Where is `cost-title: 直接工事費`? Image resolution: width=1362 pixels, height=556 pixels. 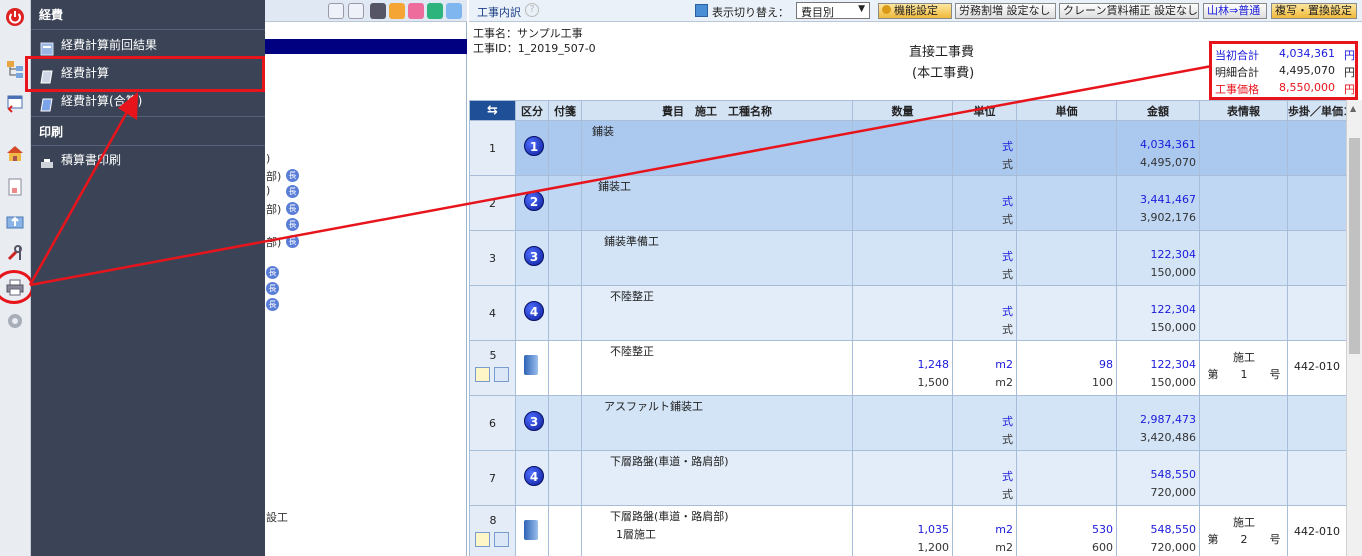 cost-title: 直接工事費 is located at coordinates (942, 52).